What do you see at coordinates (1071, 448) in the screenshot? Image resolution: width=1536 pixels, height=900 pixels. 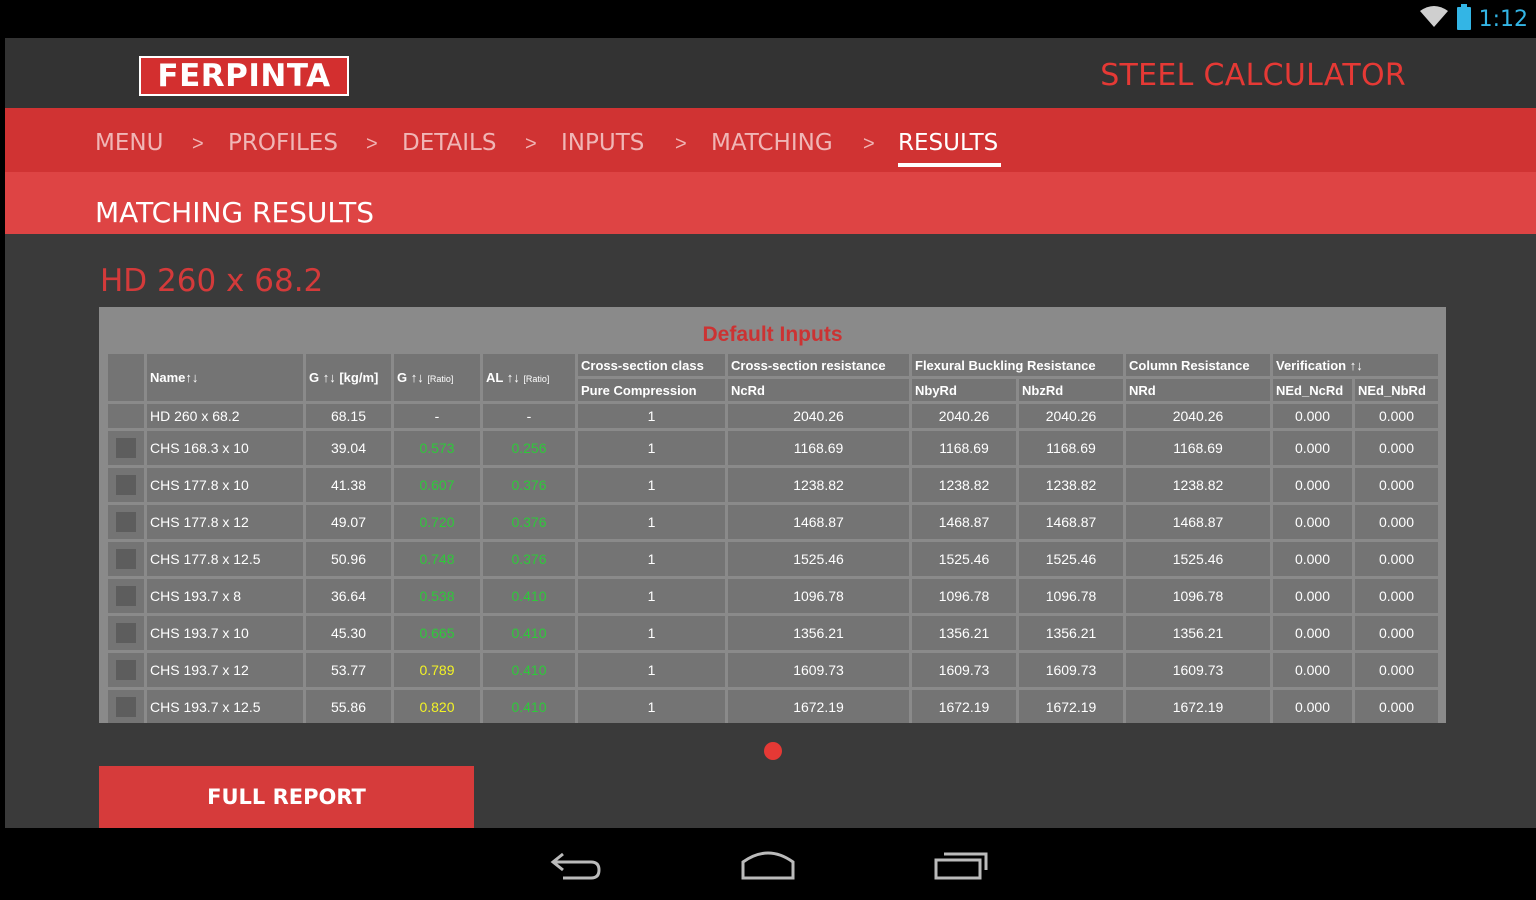 I see `nbzrd-cell: 1168.69` at bounding box center [1071, 448].